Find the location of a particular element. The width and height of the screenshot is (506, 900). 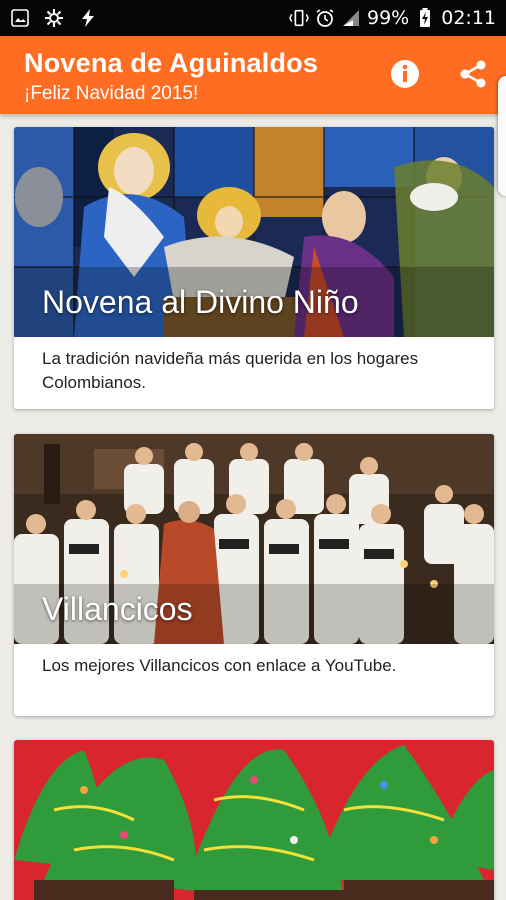

battery-charging-icon is located at coordinates (425, 18).